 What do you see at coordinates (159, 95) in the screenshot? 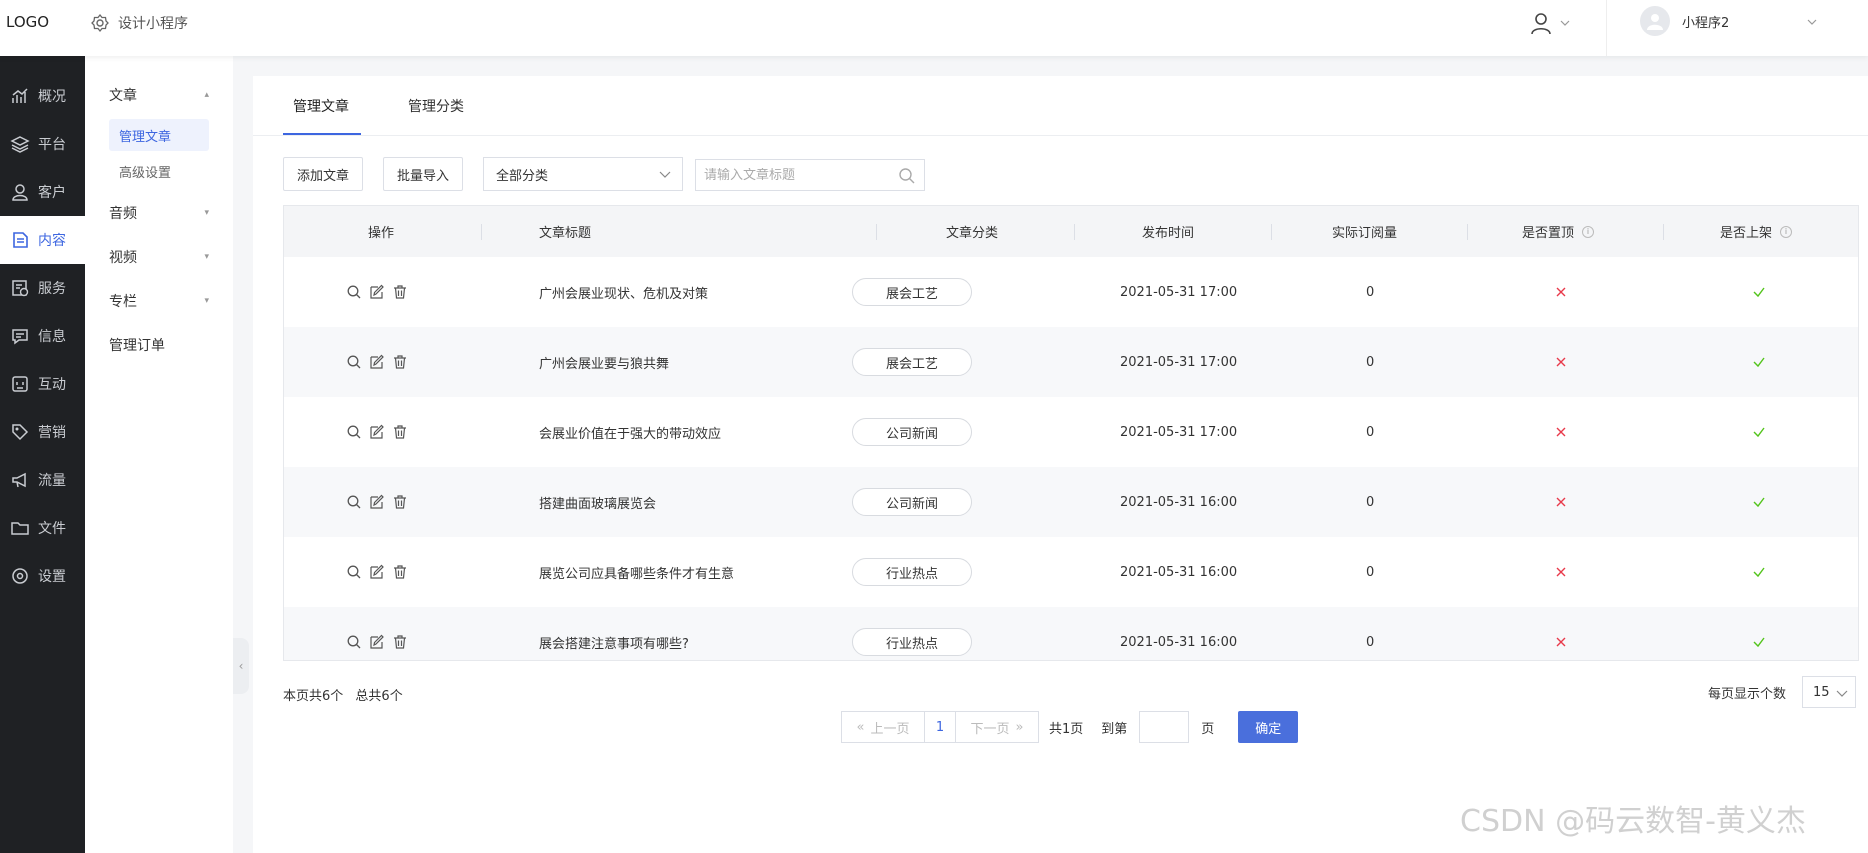
I see `subnav-group-article: 文章 ▴` at bounding box center [159, 95].